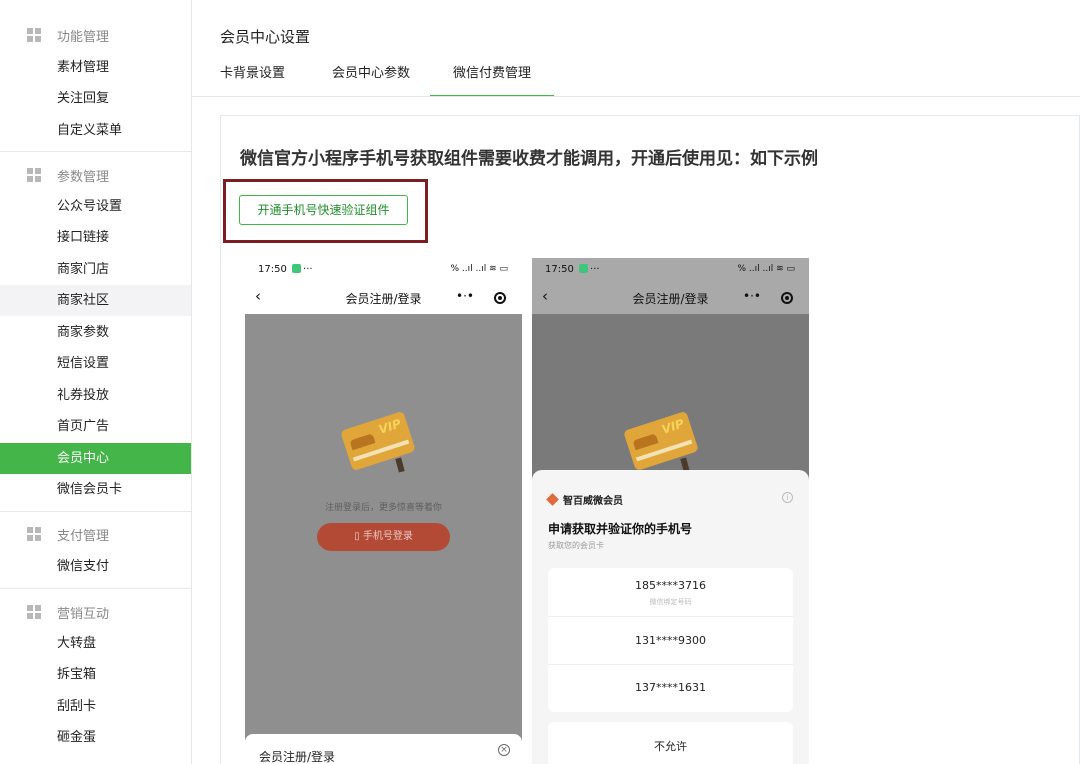  What do you see at coordinates (95, 67) in the screenshot?
I see `sidebar-item-material: 素材管理` at bounding box center [95, 67].